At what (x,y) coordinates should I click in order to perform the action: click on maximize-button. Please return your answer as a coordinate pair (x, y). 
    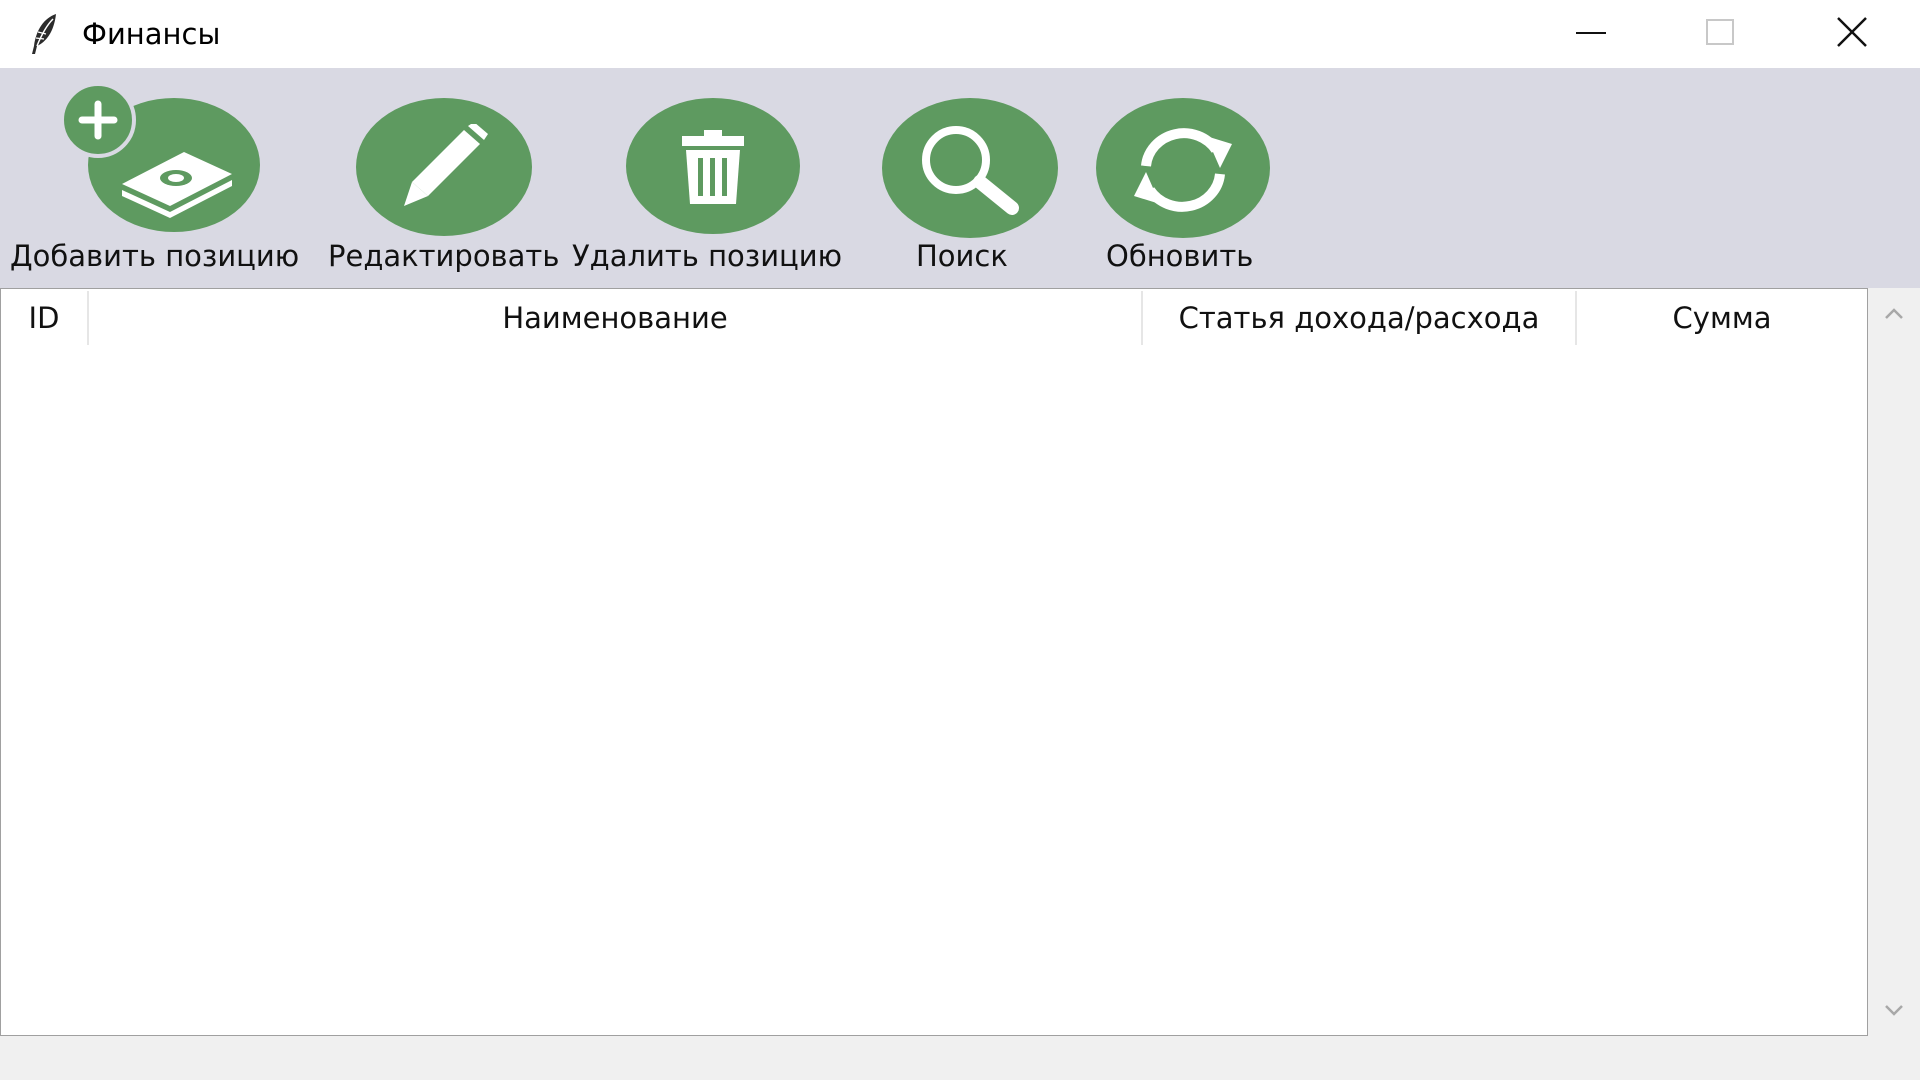
    Looking at the image, I should click on (1720, 34).